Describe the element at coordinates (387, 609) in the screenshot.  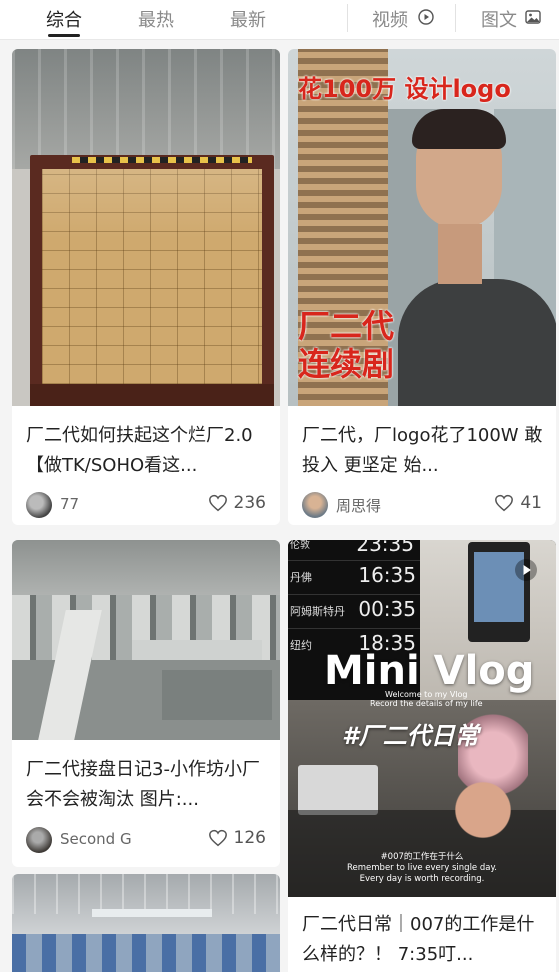
I see `clock-time: 00:35` at that location.